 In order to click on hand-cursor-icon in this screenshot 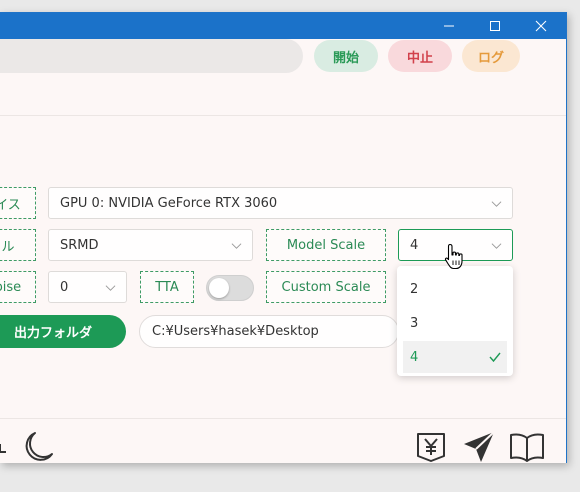, I will do `click(453, 256)`.